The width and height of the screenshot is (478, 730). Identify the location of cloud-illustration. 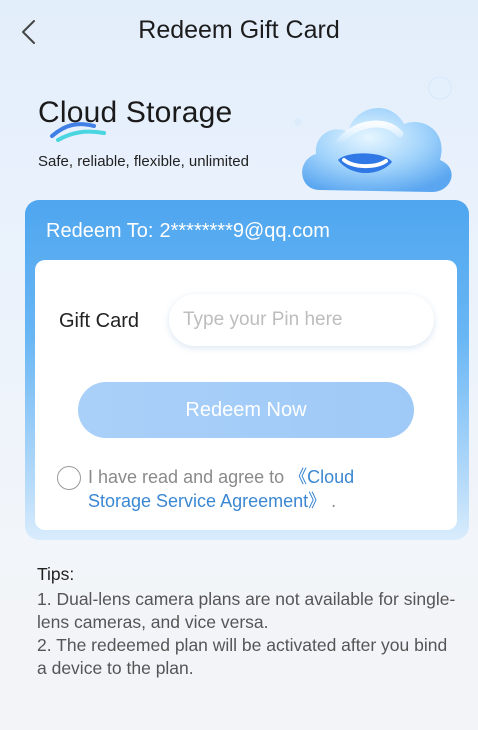
(373, 134).